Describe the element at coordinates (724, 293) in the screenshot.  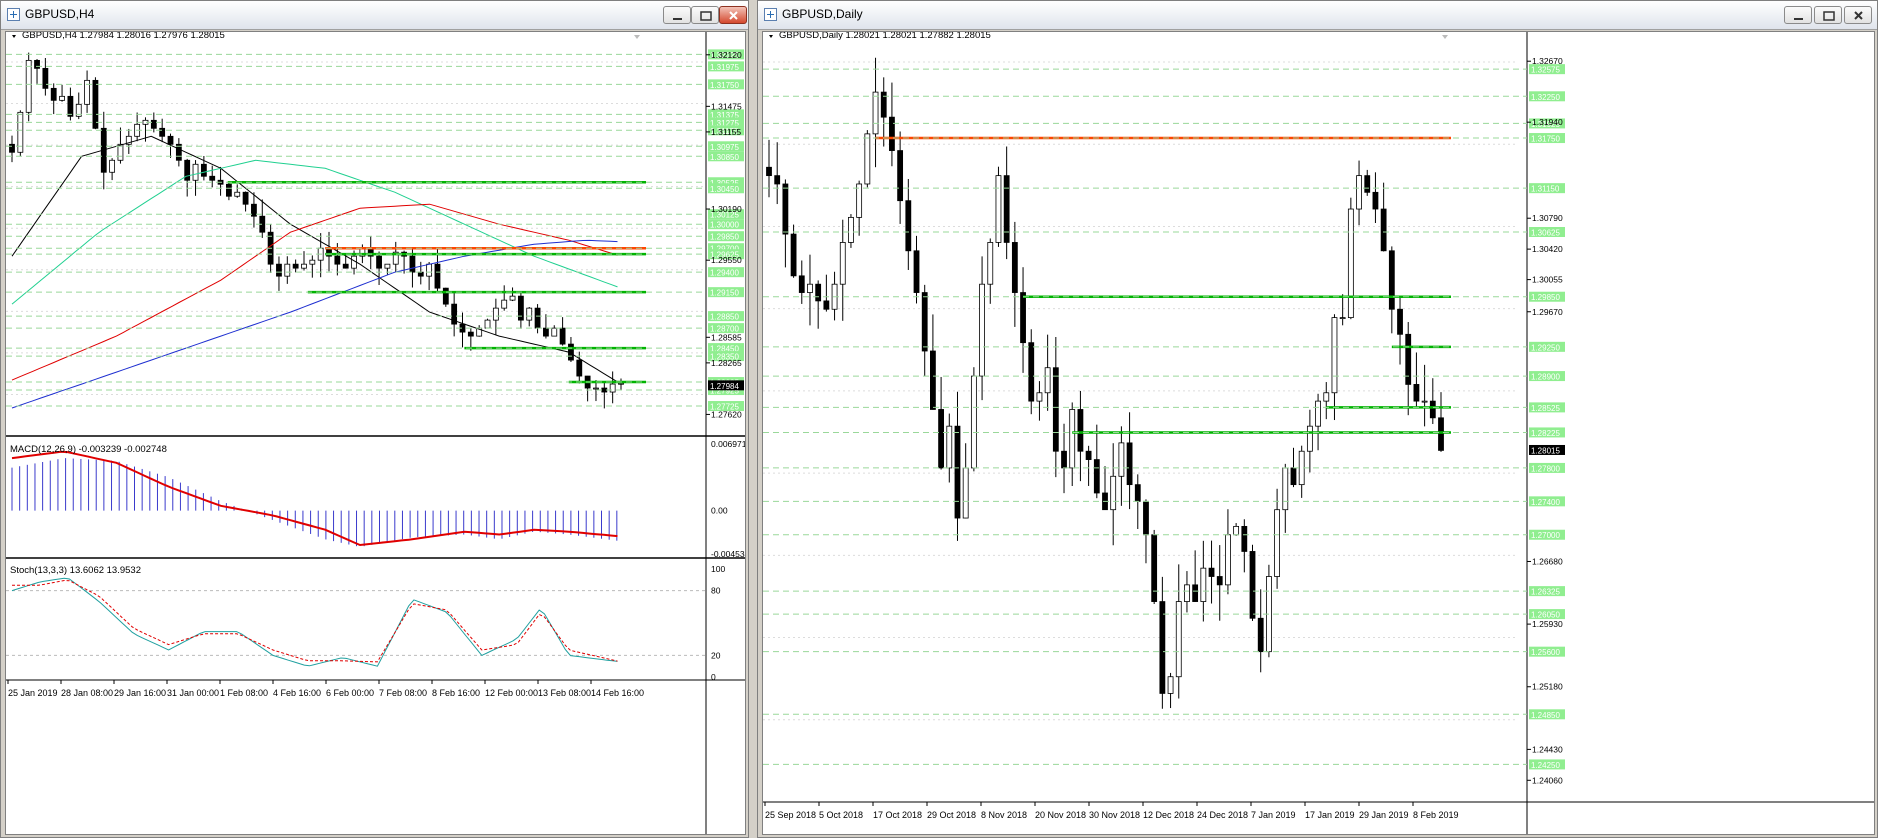
I see `level-label: 1.29150` at that location.